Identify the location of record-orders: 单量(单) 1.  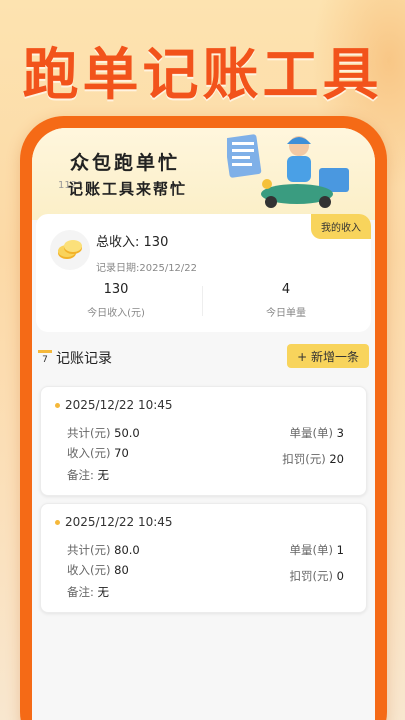
(316, 550).